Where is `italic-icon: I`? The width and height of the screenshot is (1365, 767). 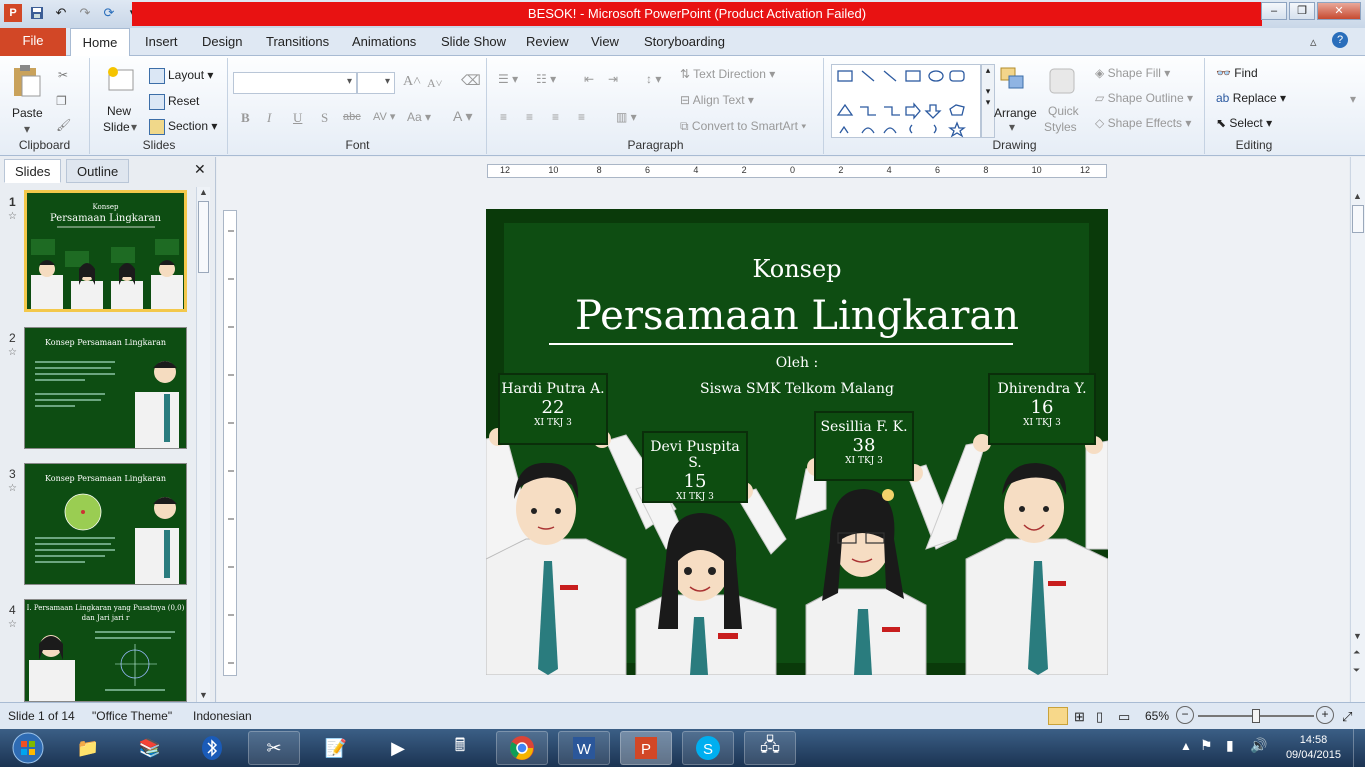 italic-icon: I is located at coordinates (269, 118).